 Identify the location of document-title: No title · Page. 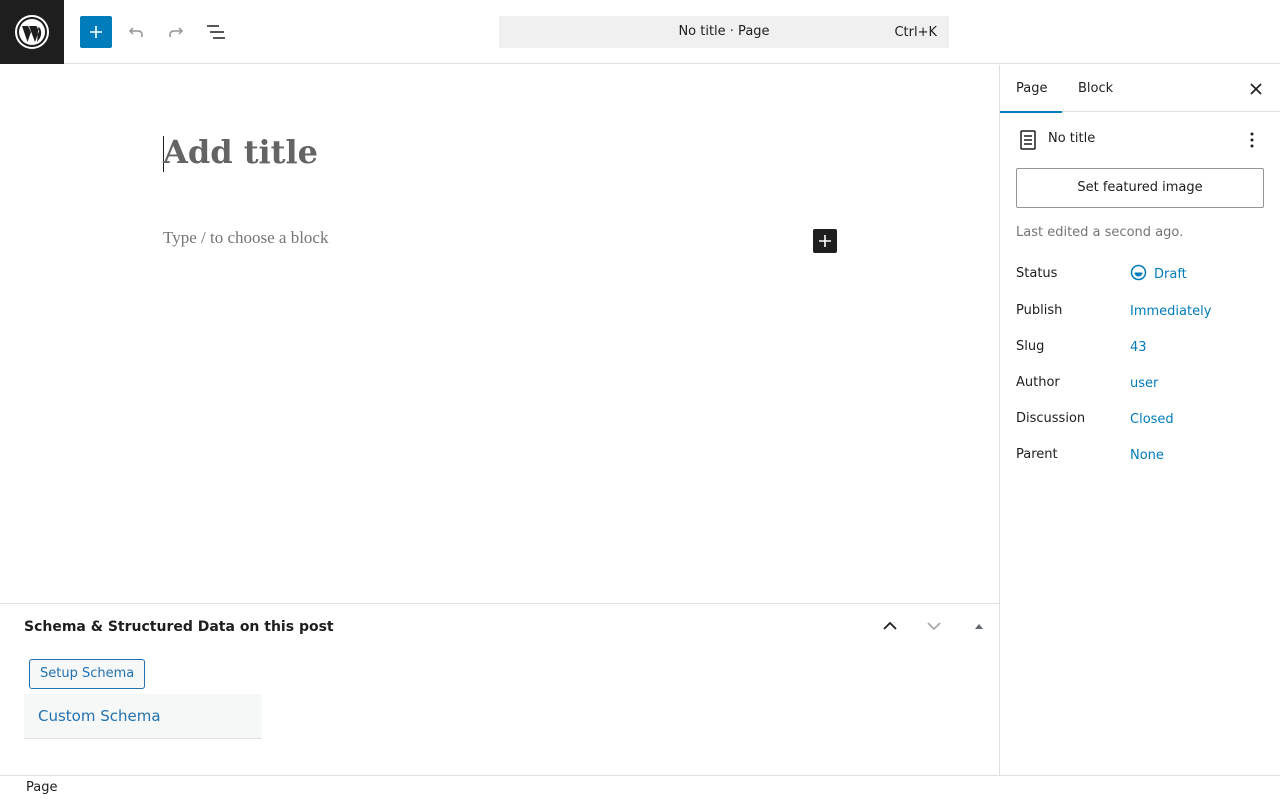
(724, 31).